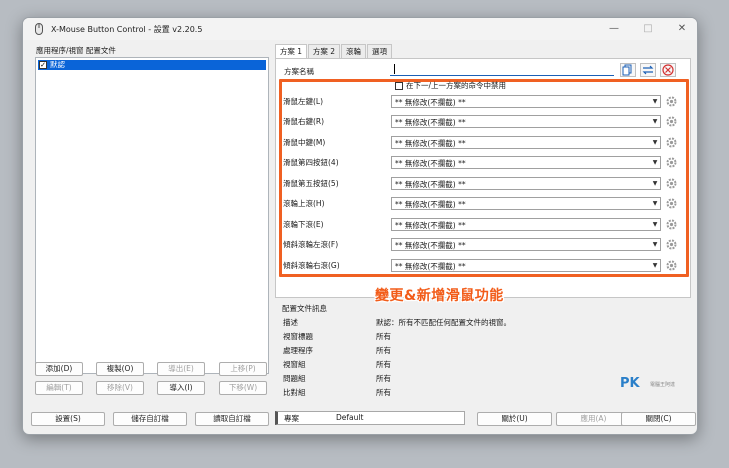  Describe the element at coordinates (483, 337) in the screenshot. I see `info-row: 視窗標題 所有` at that location.